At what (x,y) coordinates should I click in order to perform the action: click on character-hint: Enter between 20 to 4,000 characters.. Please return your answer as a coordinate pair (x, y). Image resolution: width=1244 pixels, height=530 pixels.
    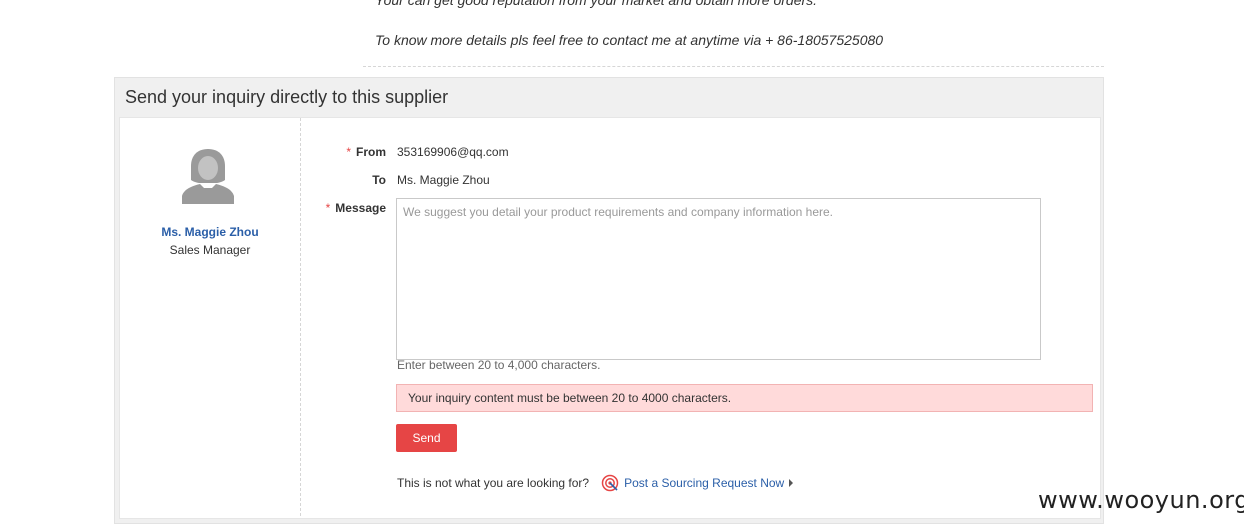
    Looking at the image, I should click on (499, 365).